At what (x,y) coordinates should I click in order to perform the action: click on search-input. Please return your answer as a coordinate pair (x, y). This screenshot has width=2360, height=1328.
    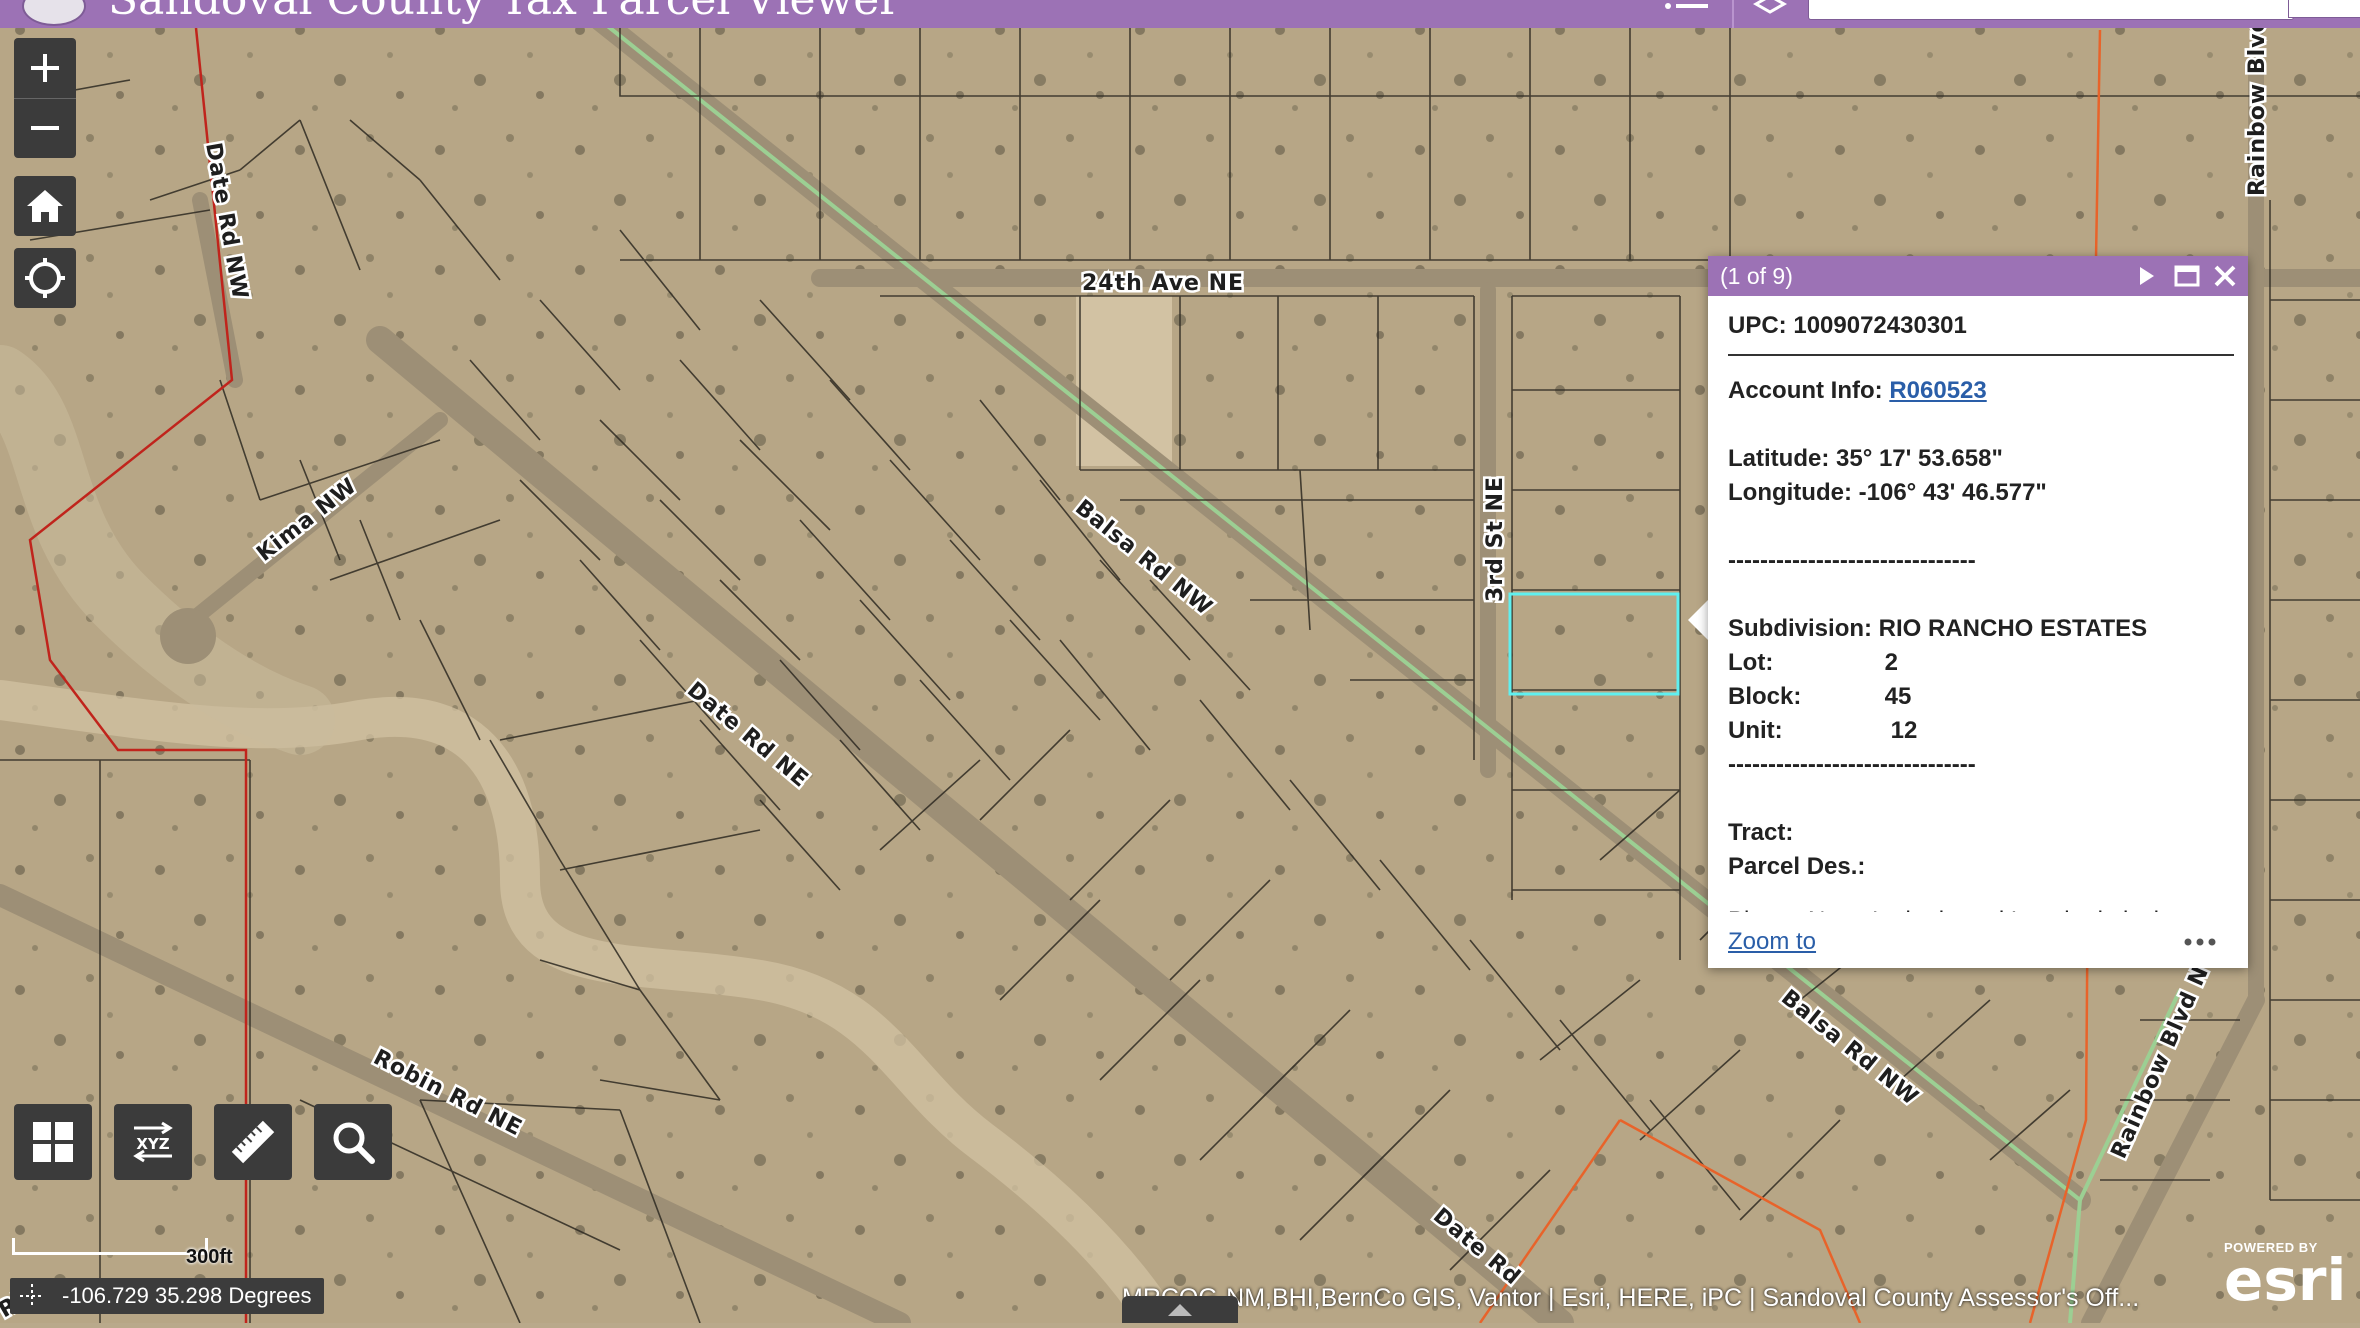
    Looking at the image, I should click on (2051, 10).